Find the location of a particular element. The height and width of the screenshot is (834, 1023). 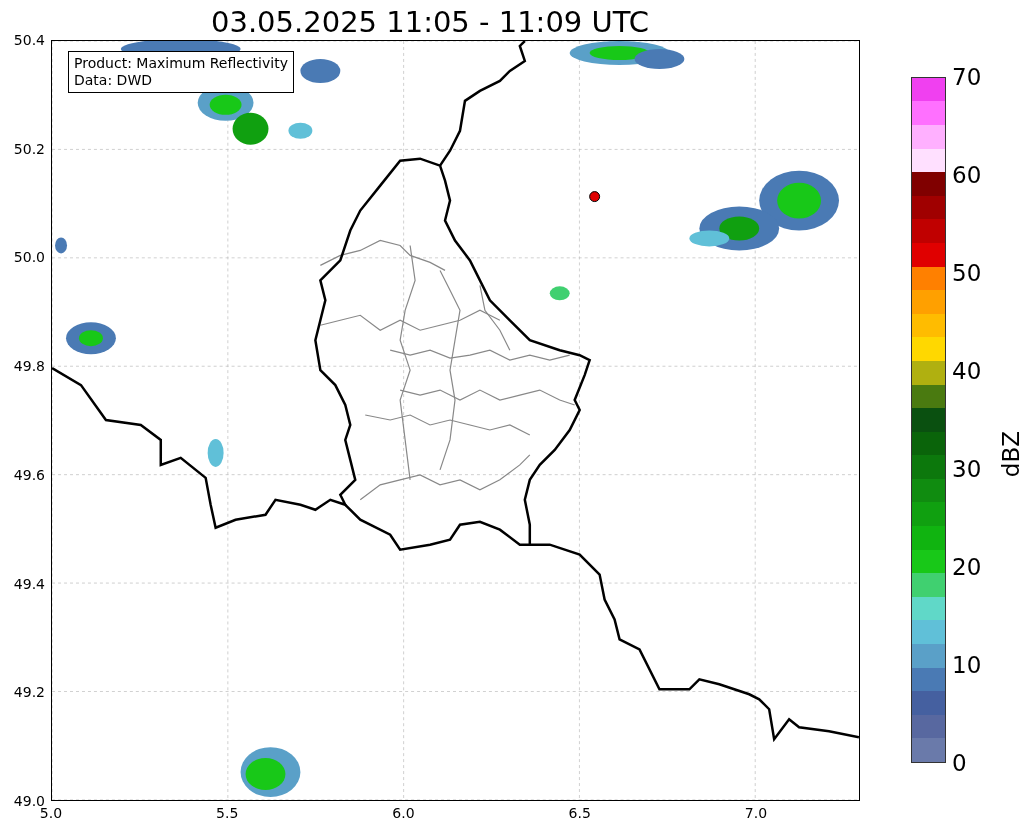

x-tick-label: 6.0 is located at coordinates (403, 813).